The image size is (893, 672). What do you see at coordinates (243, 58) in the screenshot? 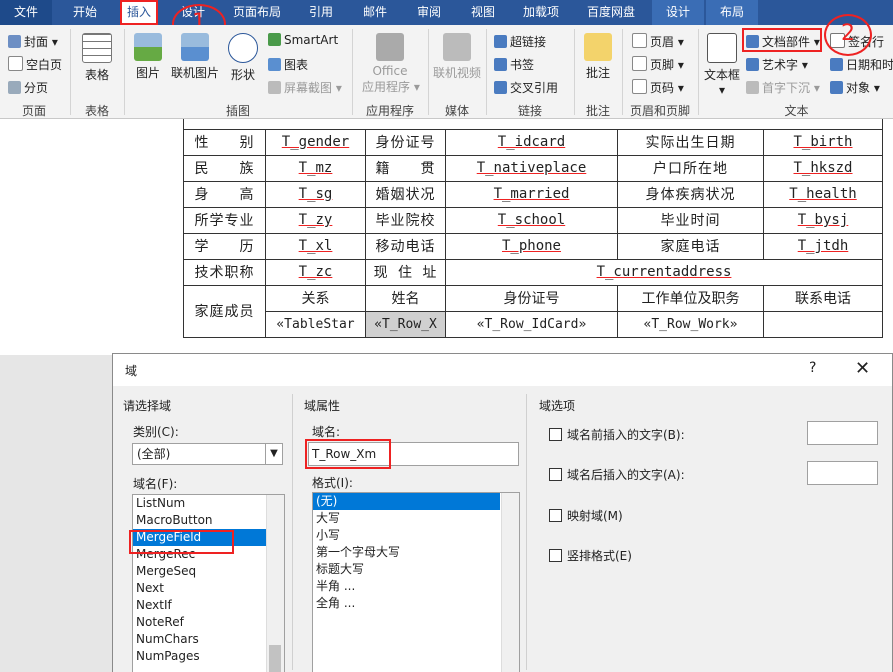
I see `shapes-button: 形状` at bounding box center [243, 58].